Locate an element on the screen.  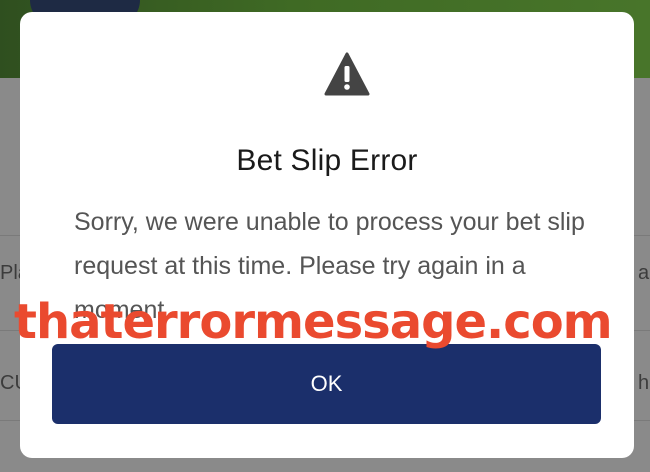
dialog-title: Bet Slip Error is located at coordinates (327, 160).